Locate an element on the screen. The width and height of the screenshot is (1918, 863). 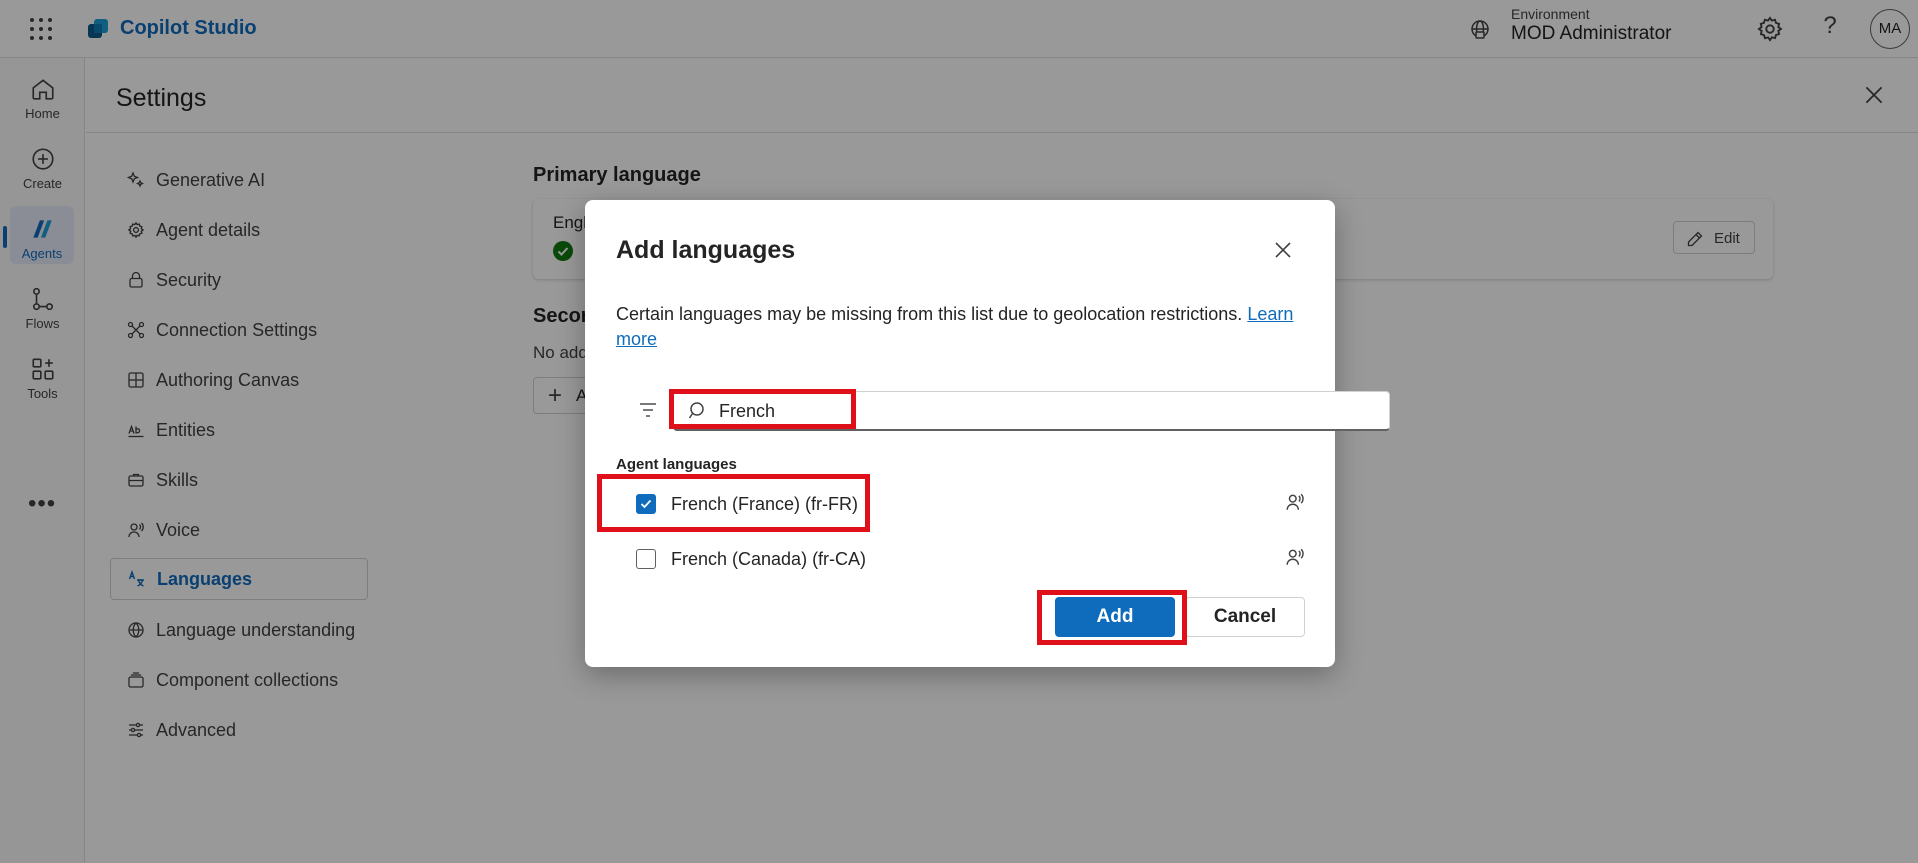
checkbox-highlight-box is located at coordinates (733, 503).